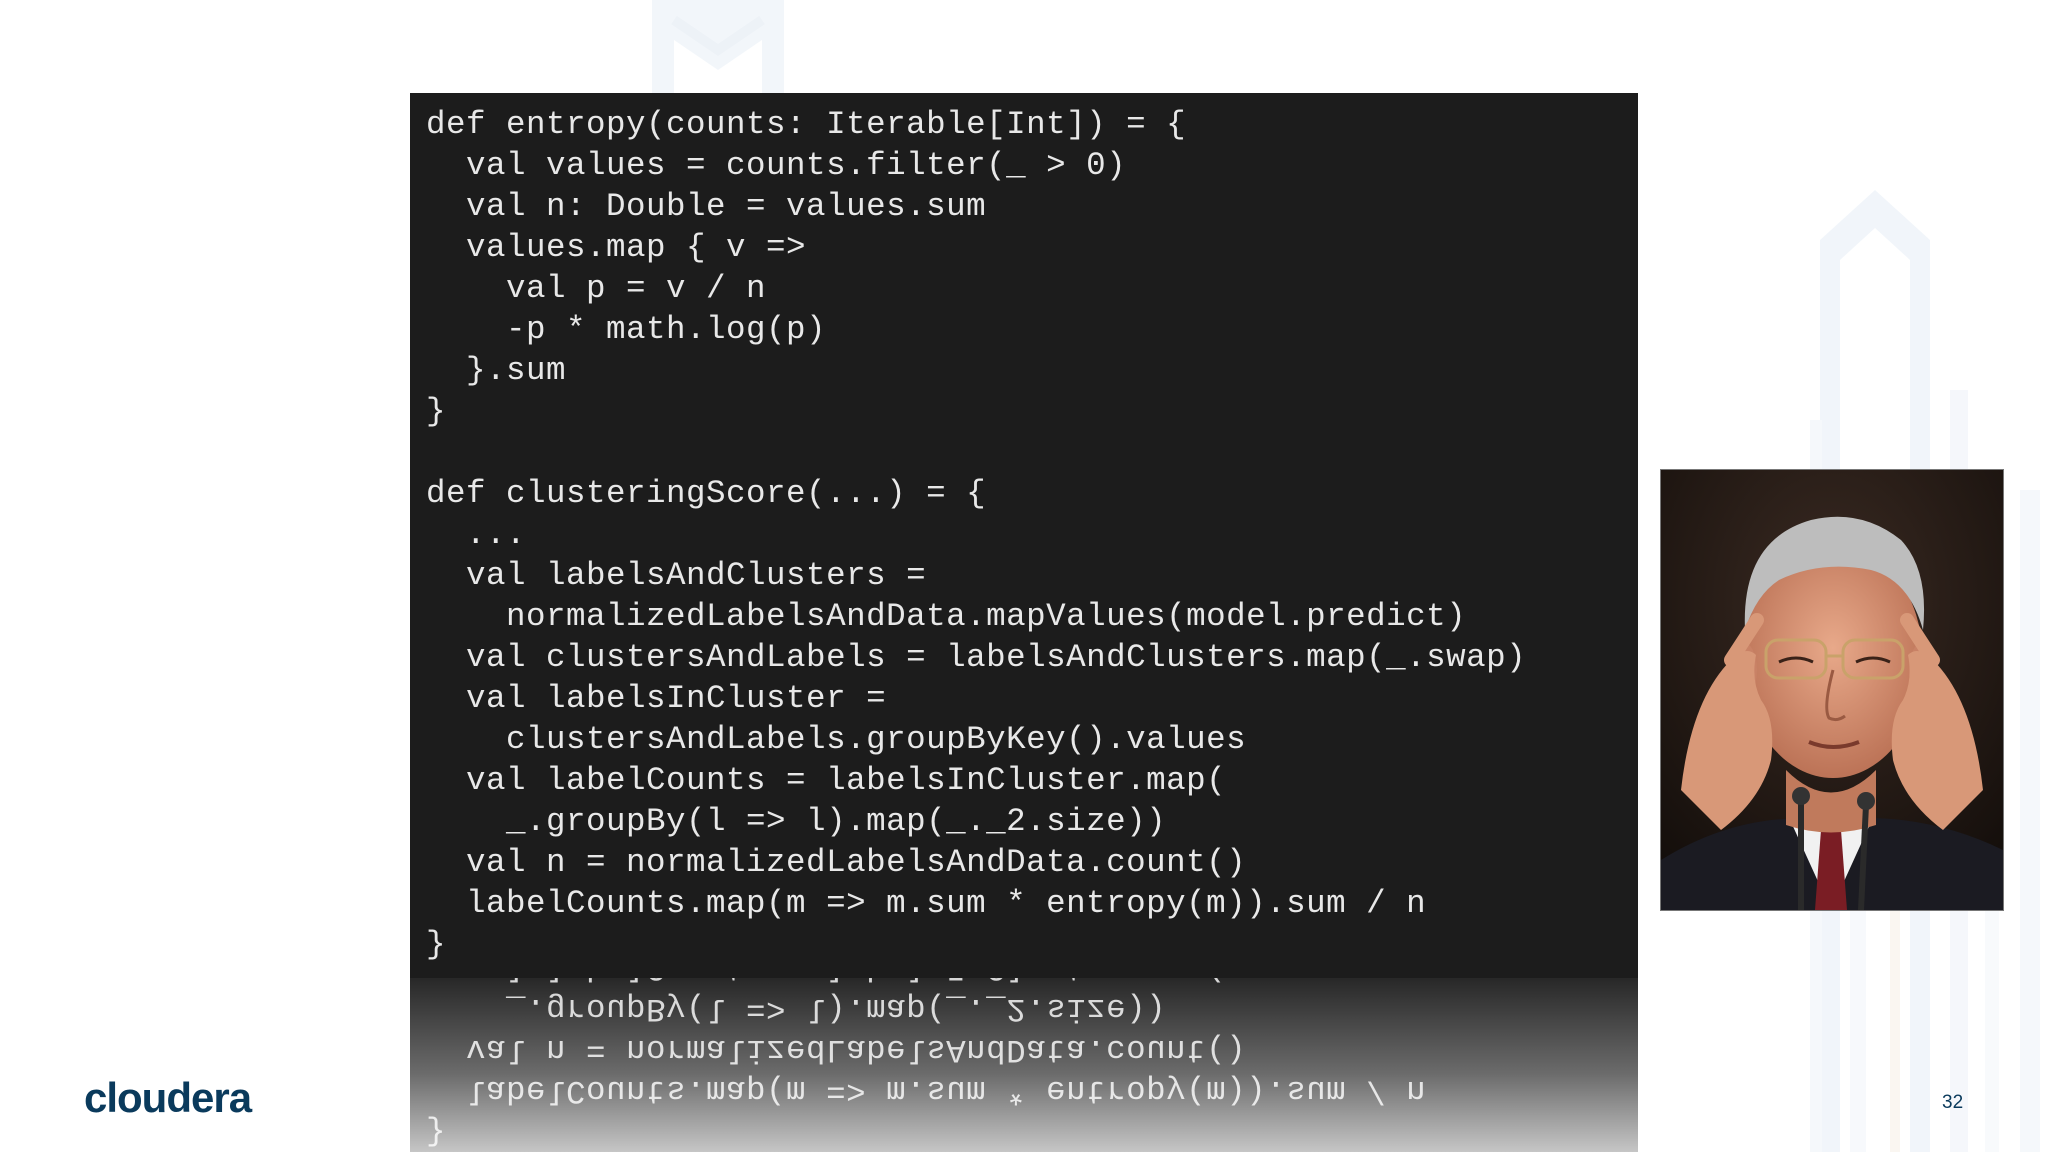 This screenshot has height=1152, width=2048. Describe the element at coordinates (836, 862) in the screenshot. I see `code-line: val n = normalizedLabelsAndData.count()` at that location.